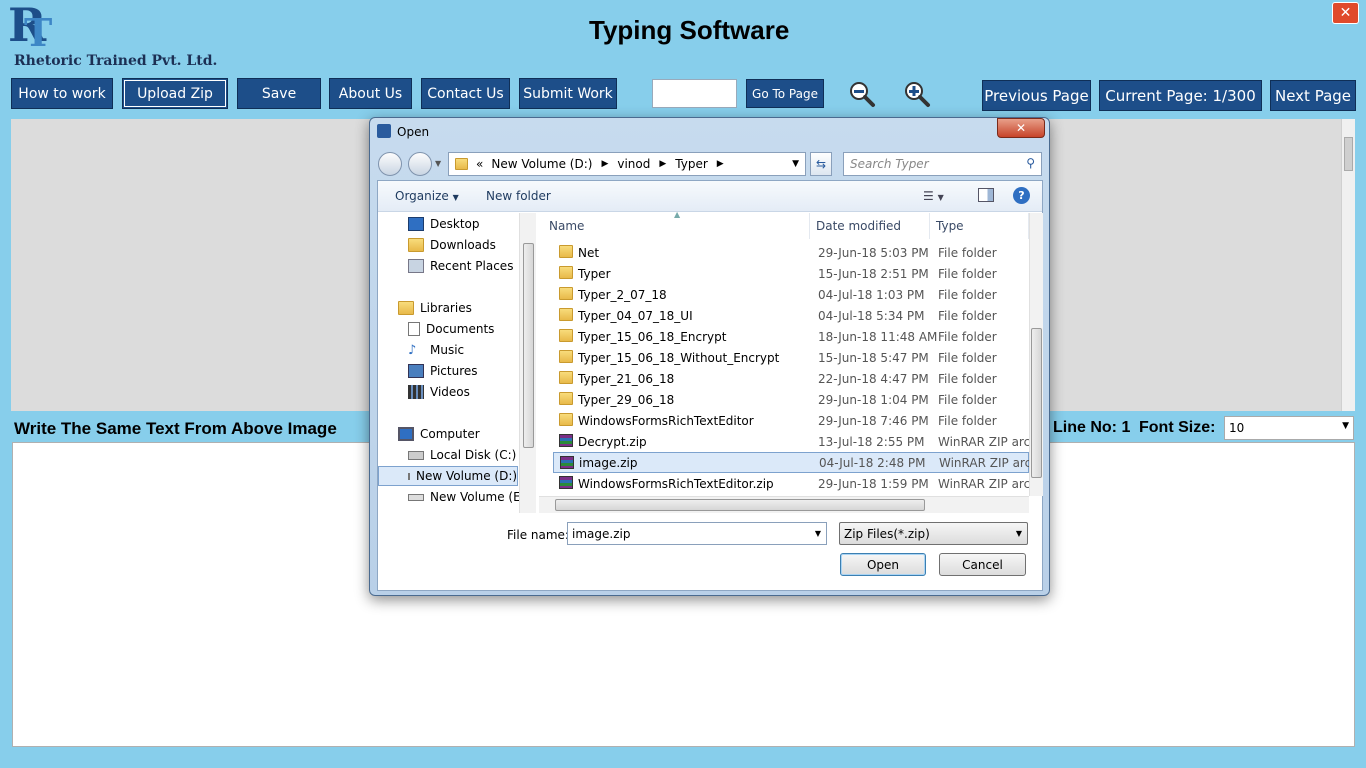 Image resolution: width=1366 pixels, height=768 pixels. I want to click on nav-label: Documents, so click(460, 329).